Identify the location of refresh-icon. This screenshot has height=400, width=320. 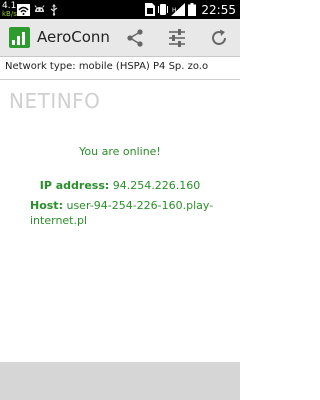
(219, 37).